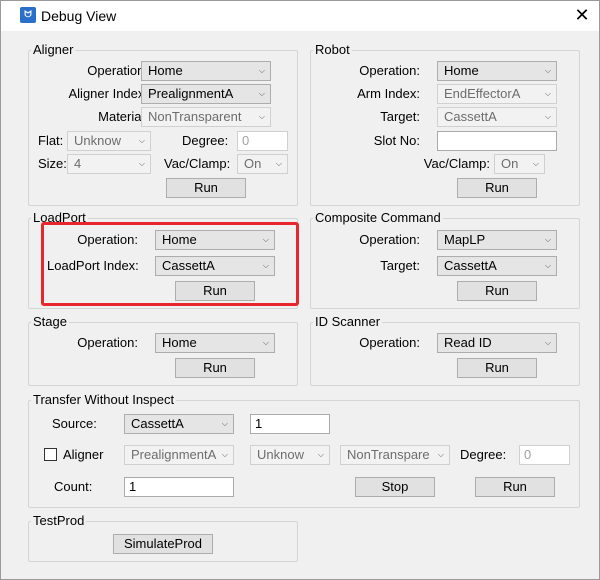 This screenshot has width=600, height=580. What do you see at coordinates (59, 520) in the screenshot?
I see `testprod-group-title: TestProd` at bounding box center [59, 520].